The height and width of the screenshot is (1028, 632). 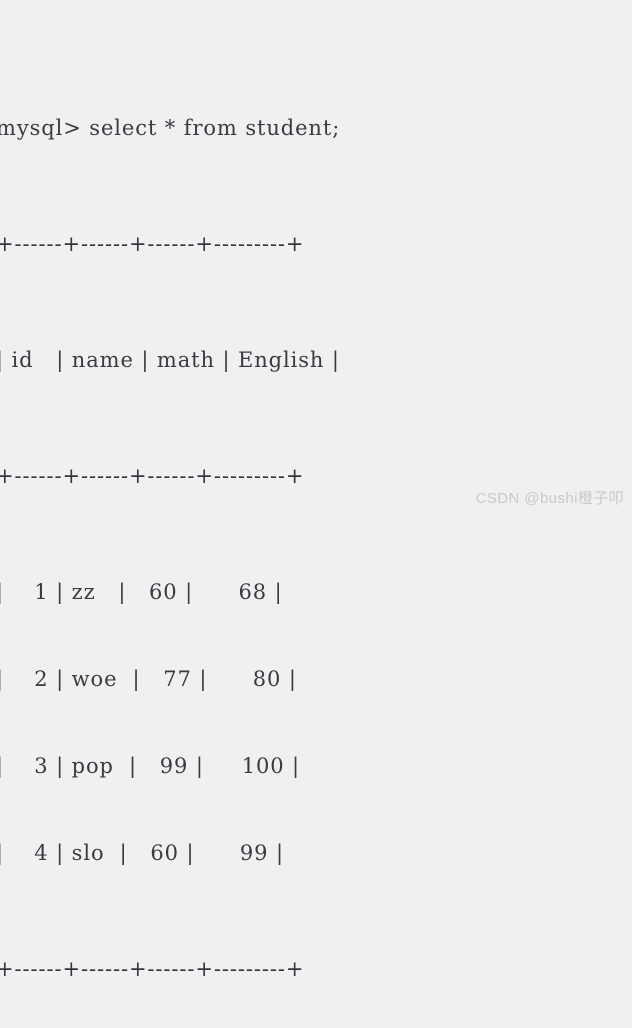 What do you see at coordinates (170, 128) in the screenshot?
I see `command-line-select-all: mysql> select * from student;` at bounding box center [170, 128].